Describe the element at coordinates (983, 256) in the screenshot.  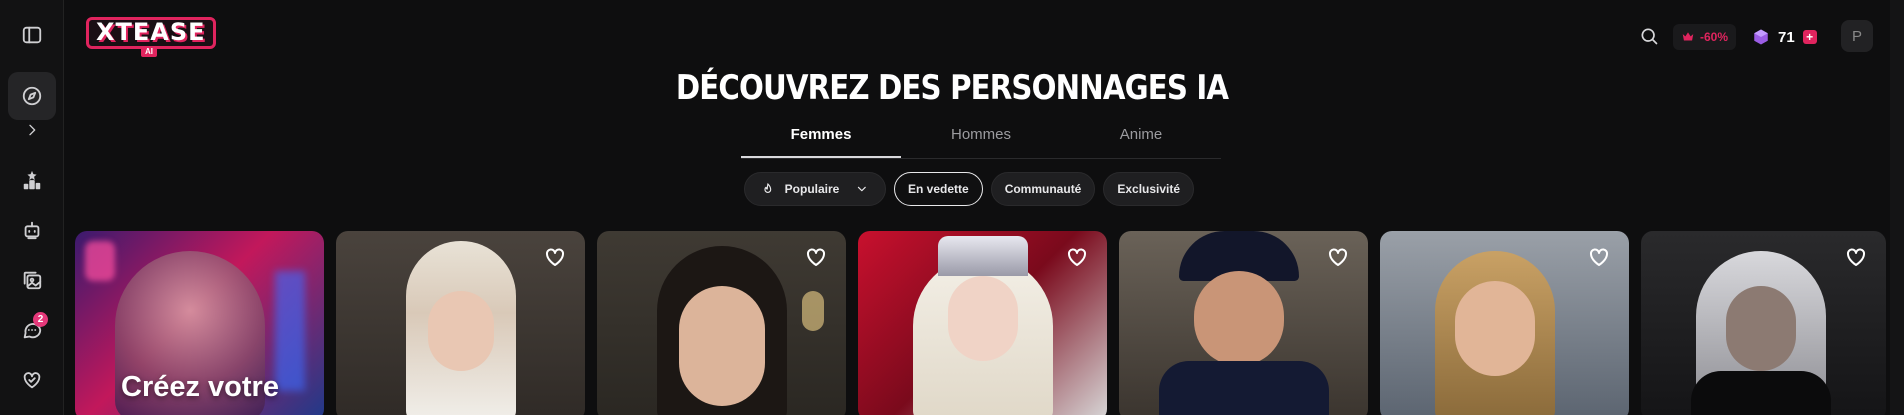
I see `crown` at that location.